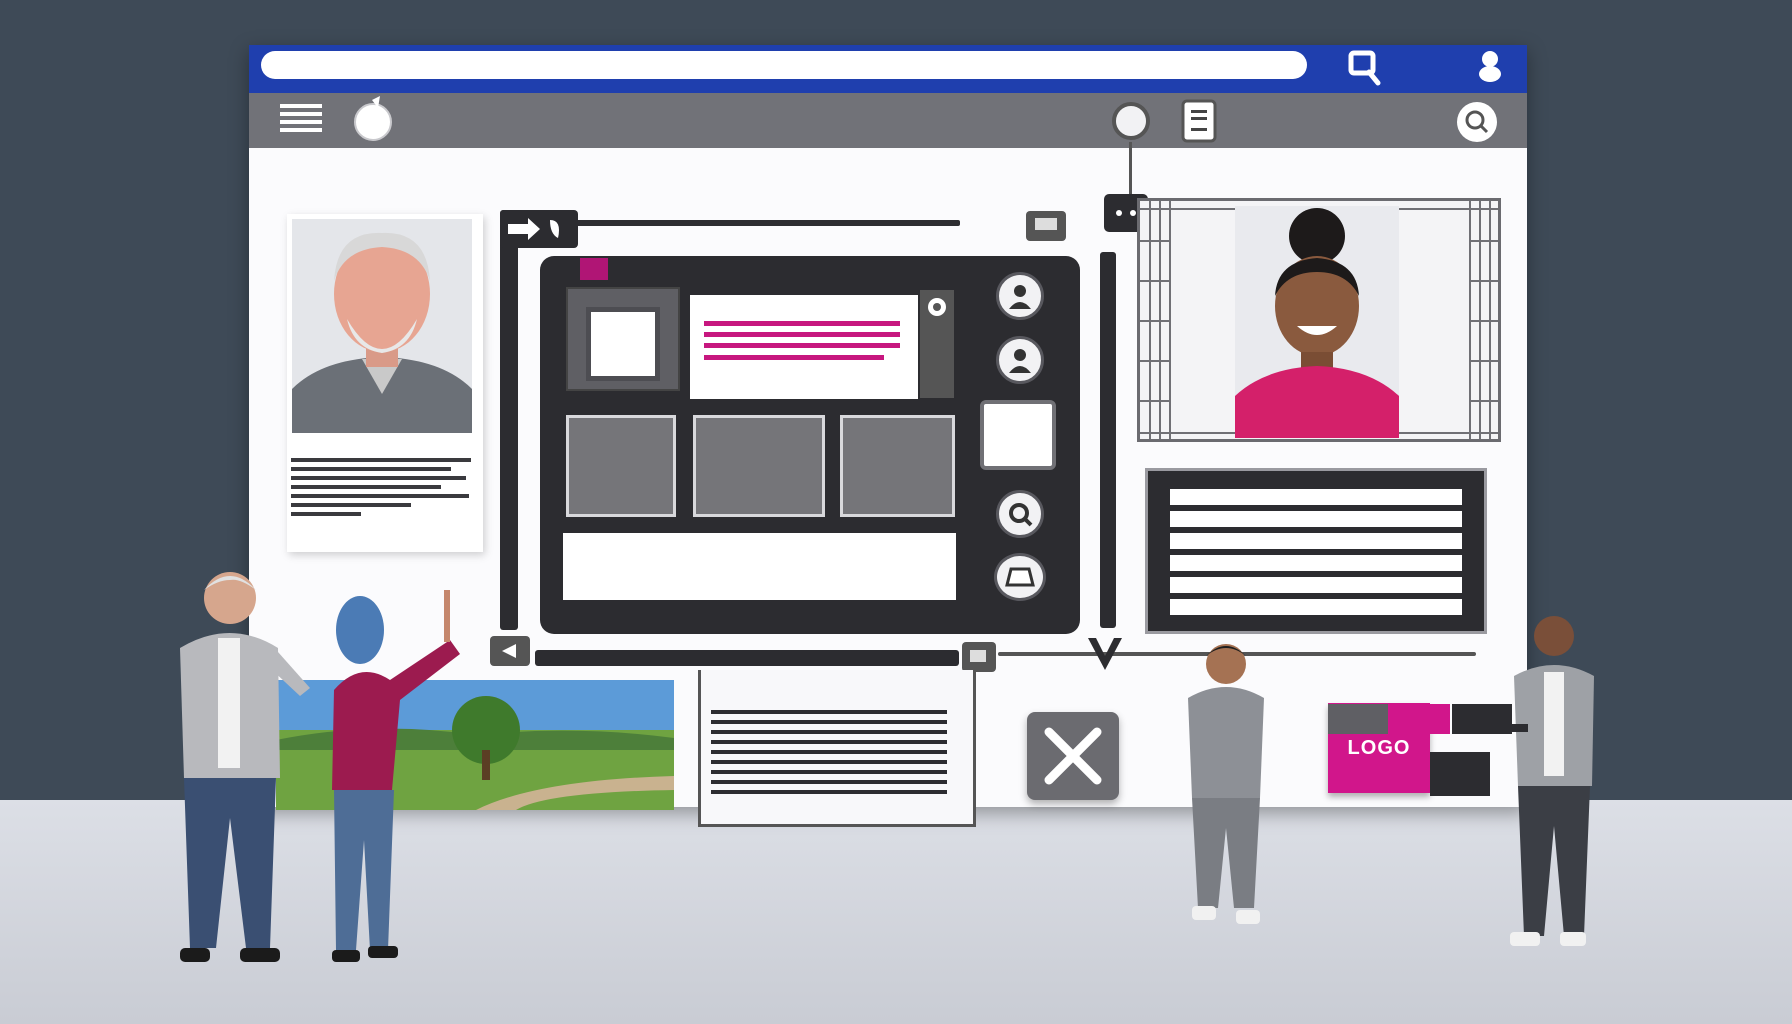 This screenshot has width=1792, height=1024. What do you see at coordinates (1105, 653) in the screenshot?
I see `chevron-down-icon` at bounding box center [1105, 653].